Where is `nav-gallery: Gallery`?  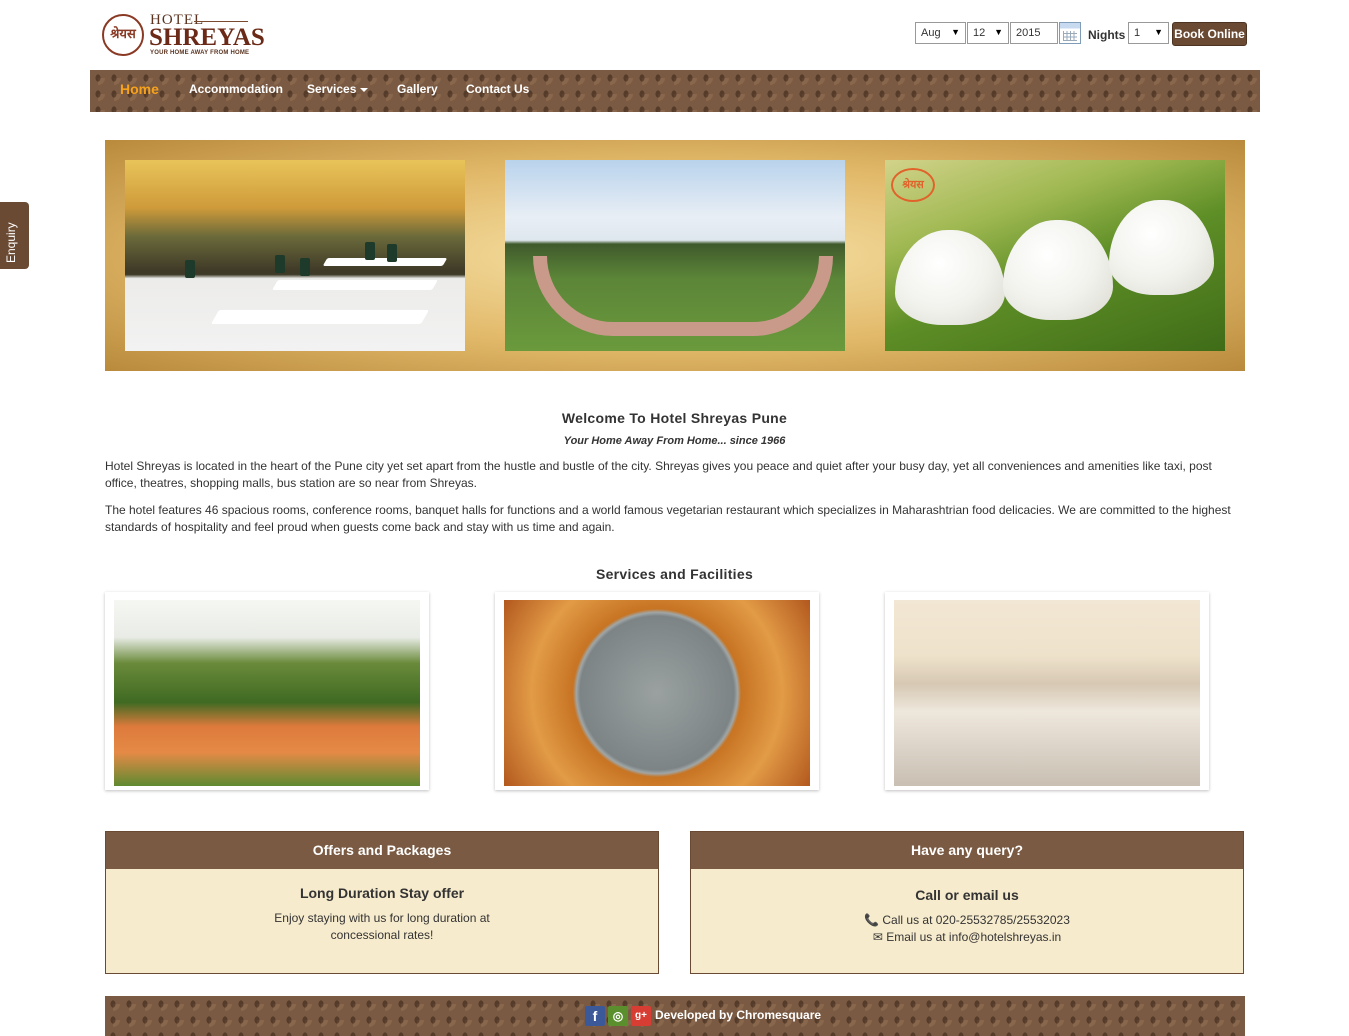 nav-gallery: Gallery is located at coordinates (417, 89).